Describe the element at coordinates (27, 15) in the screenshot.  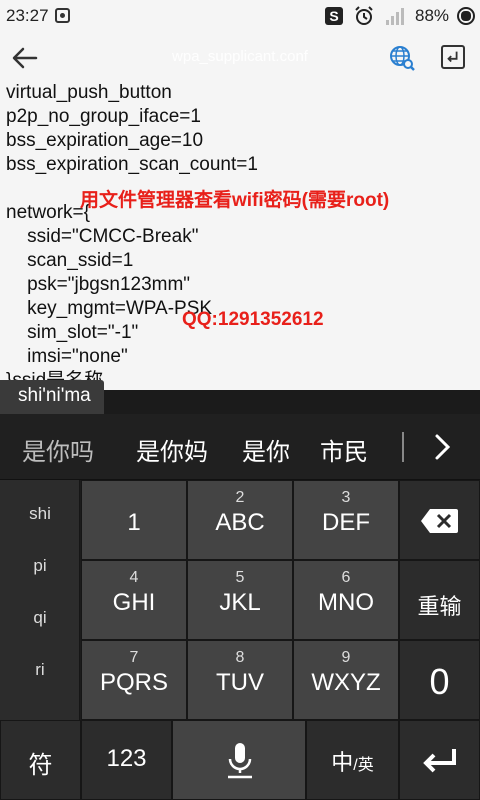
I see `status-time: 23:27` at that location.